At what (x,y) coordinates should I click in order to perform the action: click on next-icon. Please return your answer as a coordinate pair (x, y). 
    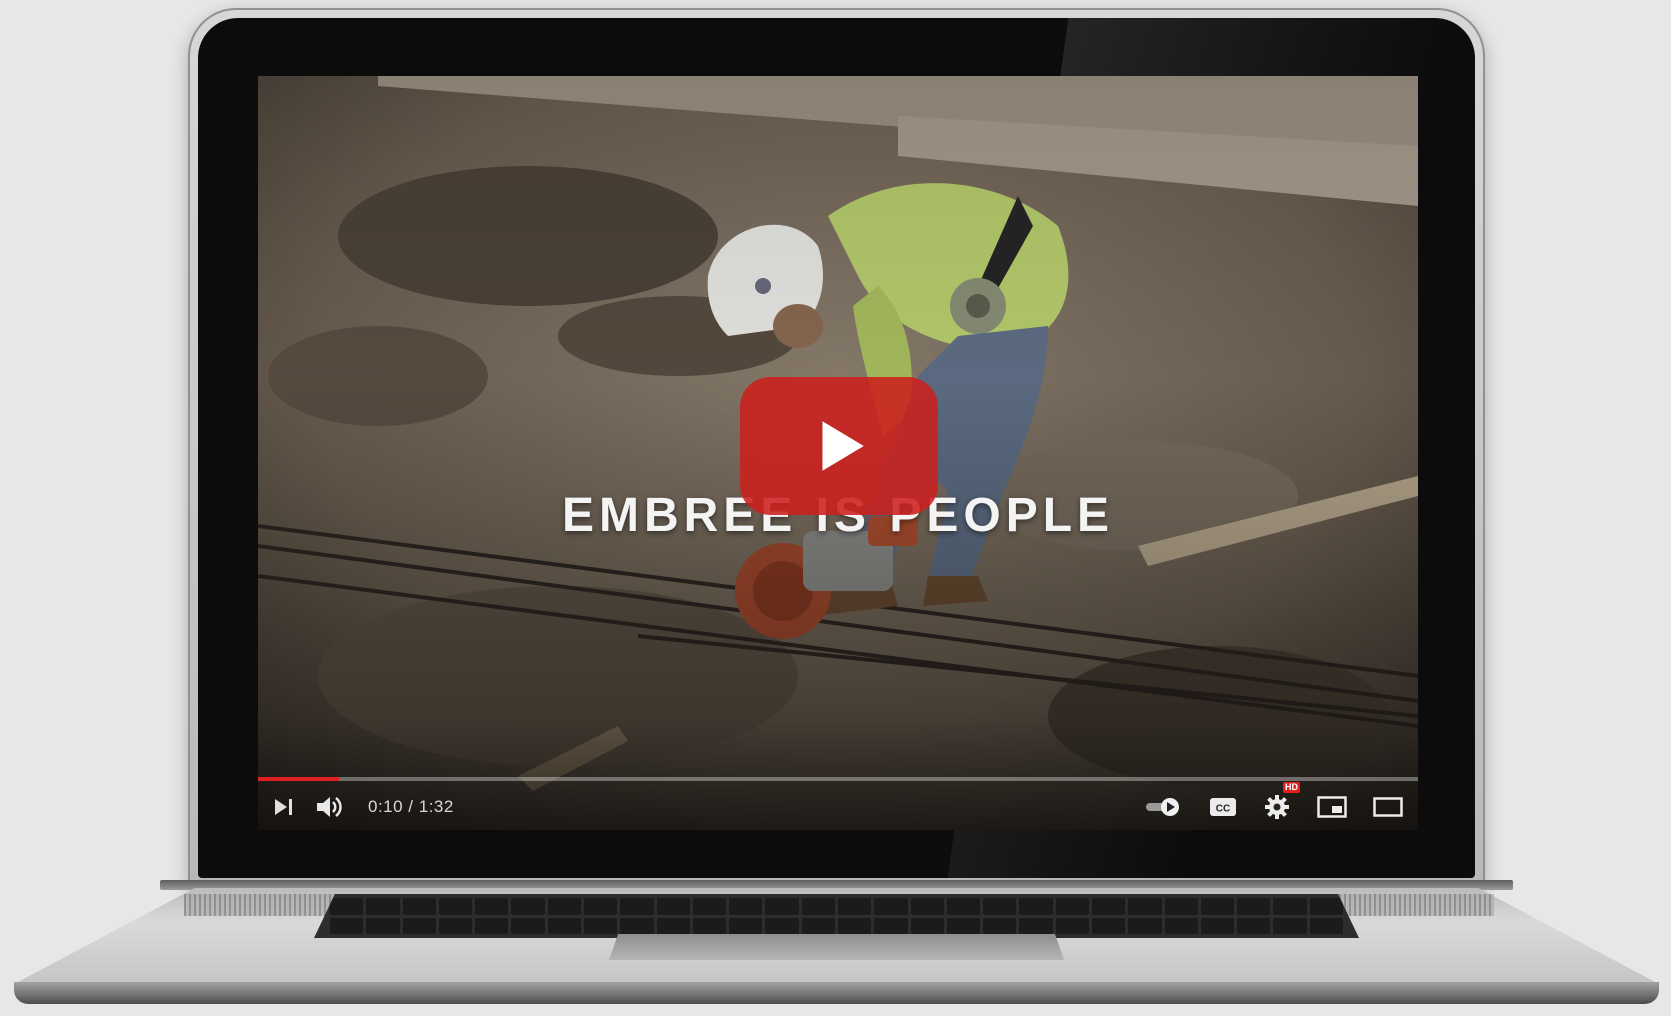
    Looking at the image, I should click on (283, 807).